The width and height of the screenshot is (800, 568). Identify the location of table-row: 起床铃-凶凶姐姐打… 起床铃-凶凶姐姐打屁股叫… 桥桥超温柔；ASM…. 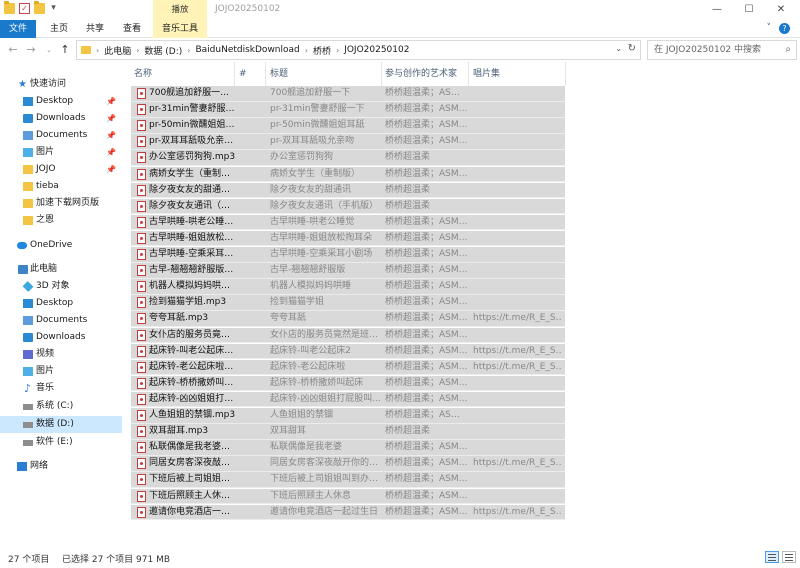
(348, 399).